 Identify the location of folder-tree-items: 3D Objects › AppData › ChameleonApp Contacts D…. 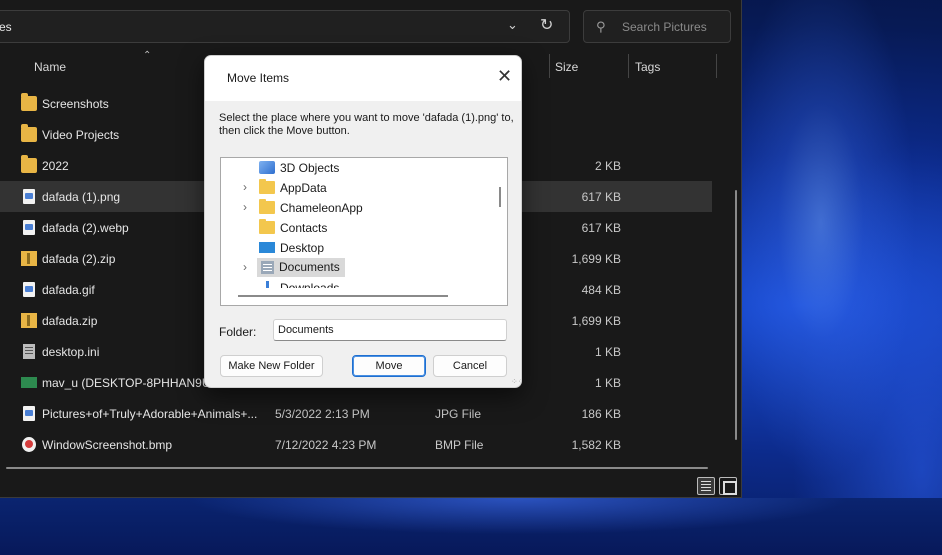
(357, 223).